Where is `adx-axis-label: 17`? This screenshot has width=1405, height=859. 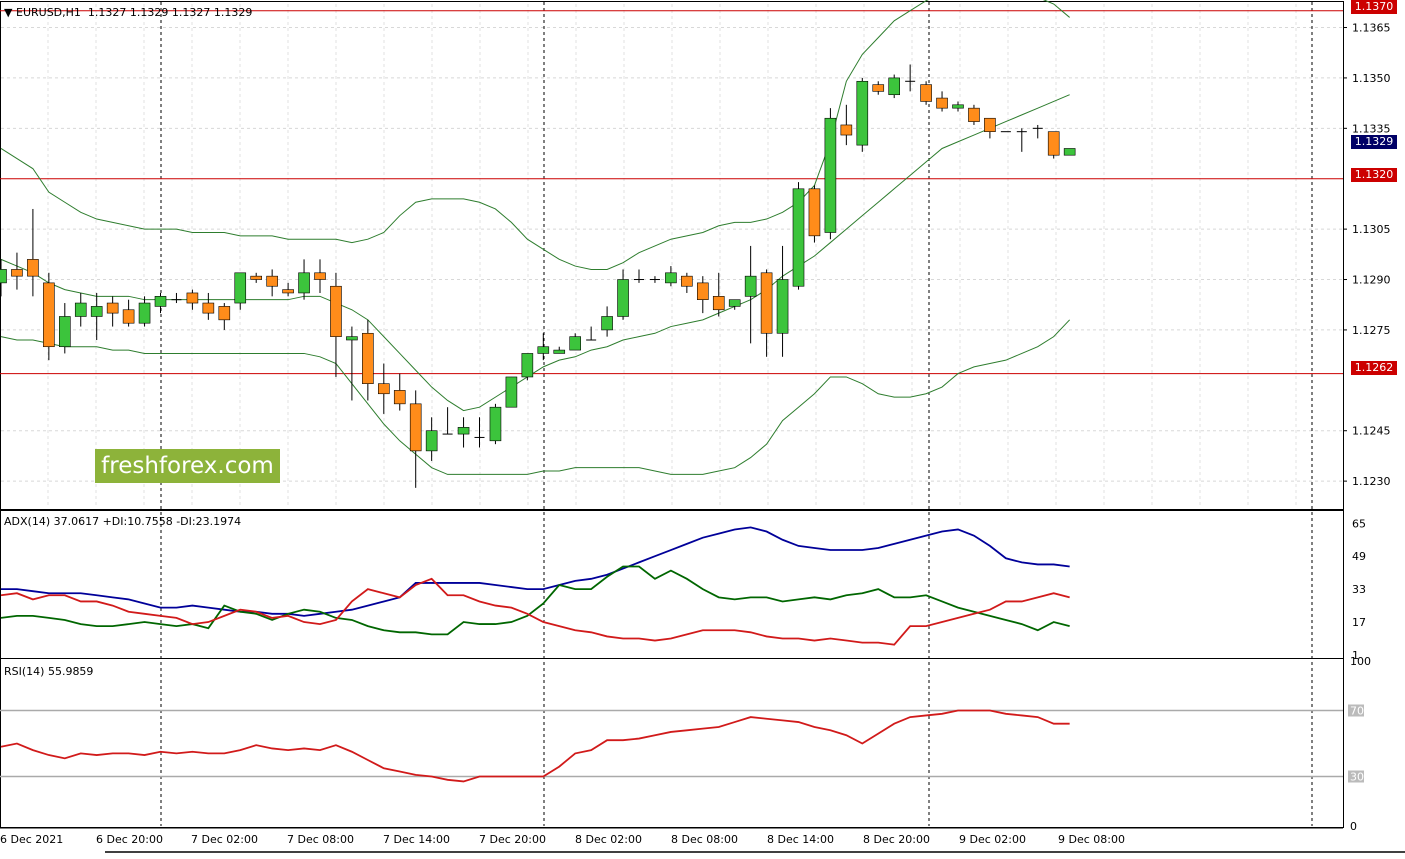
adx-axis-label: 17 is located at coordinates (1359, 622).